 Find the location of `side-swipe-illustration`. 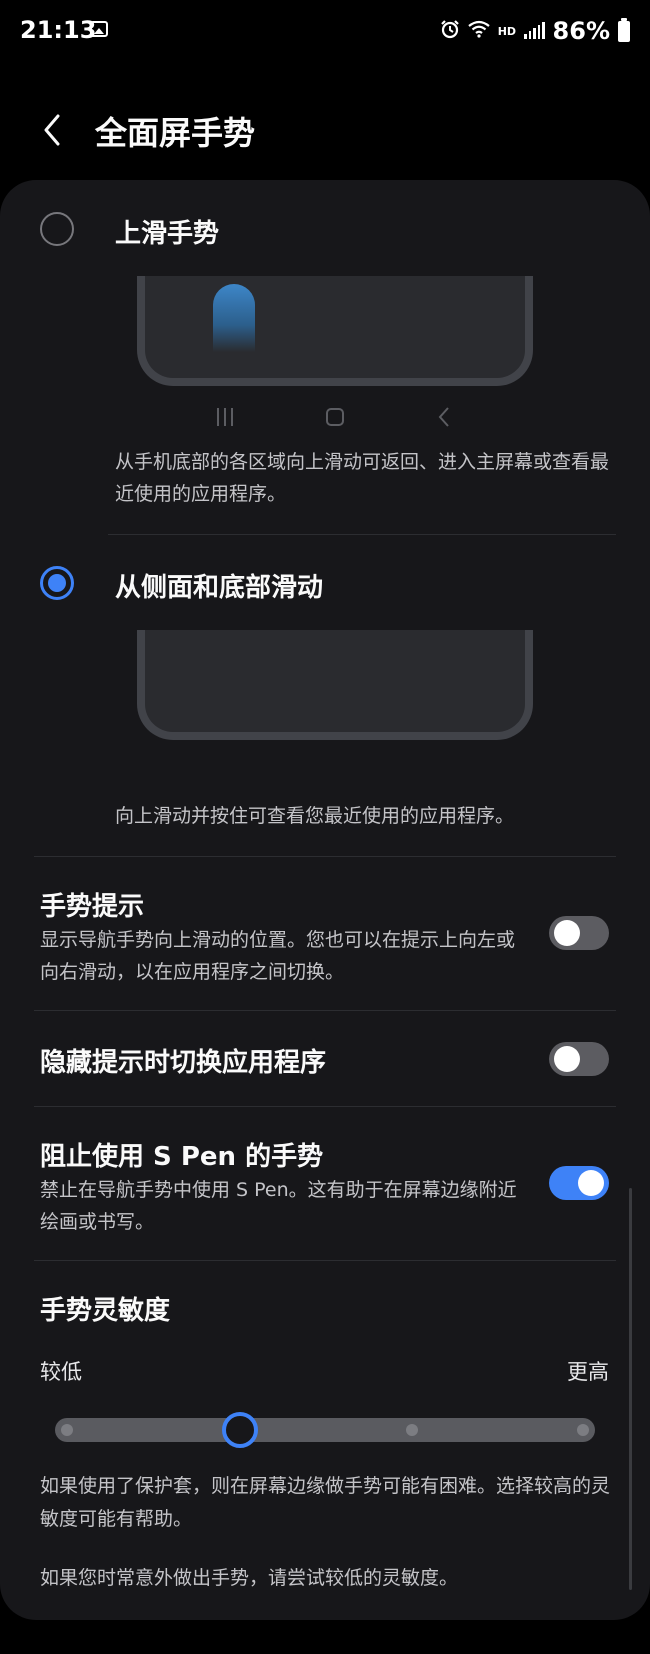

side-swipe-illustration is located at coordinates (335, 685).